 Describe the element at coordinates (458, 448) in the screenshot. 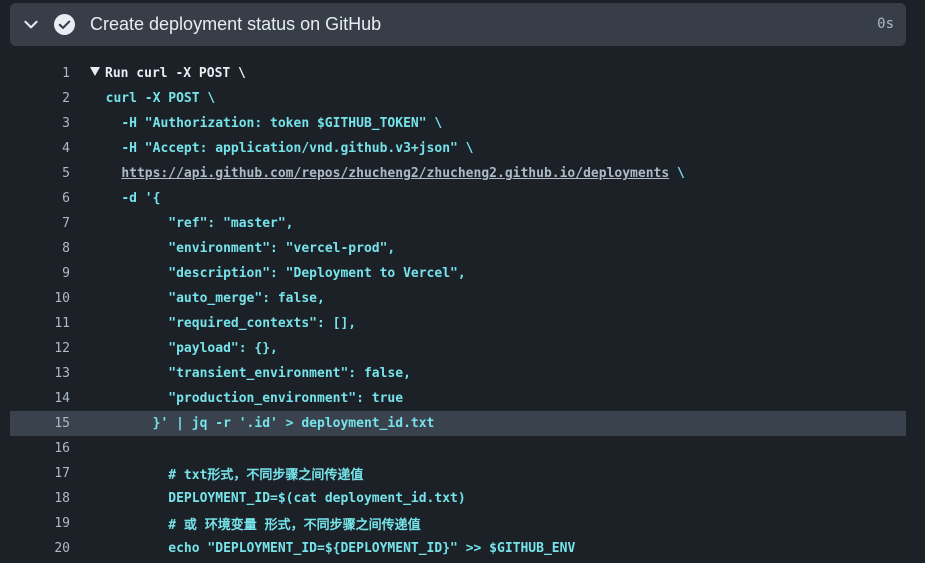

I see `log-line: 16` at that location.